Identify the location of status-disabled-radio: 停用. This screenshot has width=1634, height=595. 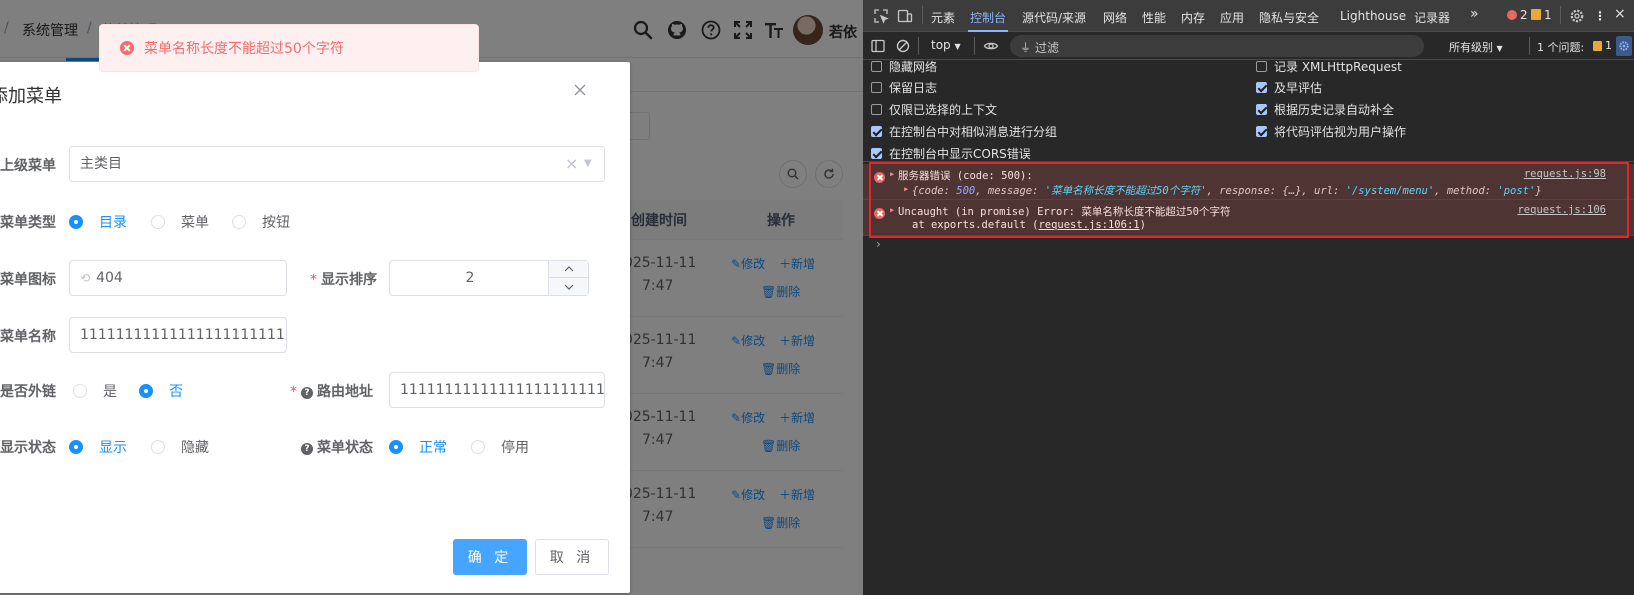
(500, 447).